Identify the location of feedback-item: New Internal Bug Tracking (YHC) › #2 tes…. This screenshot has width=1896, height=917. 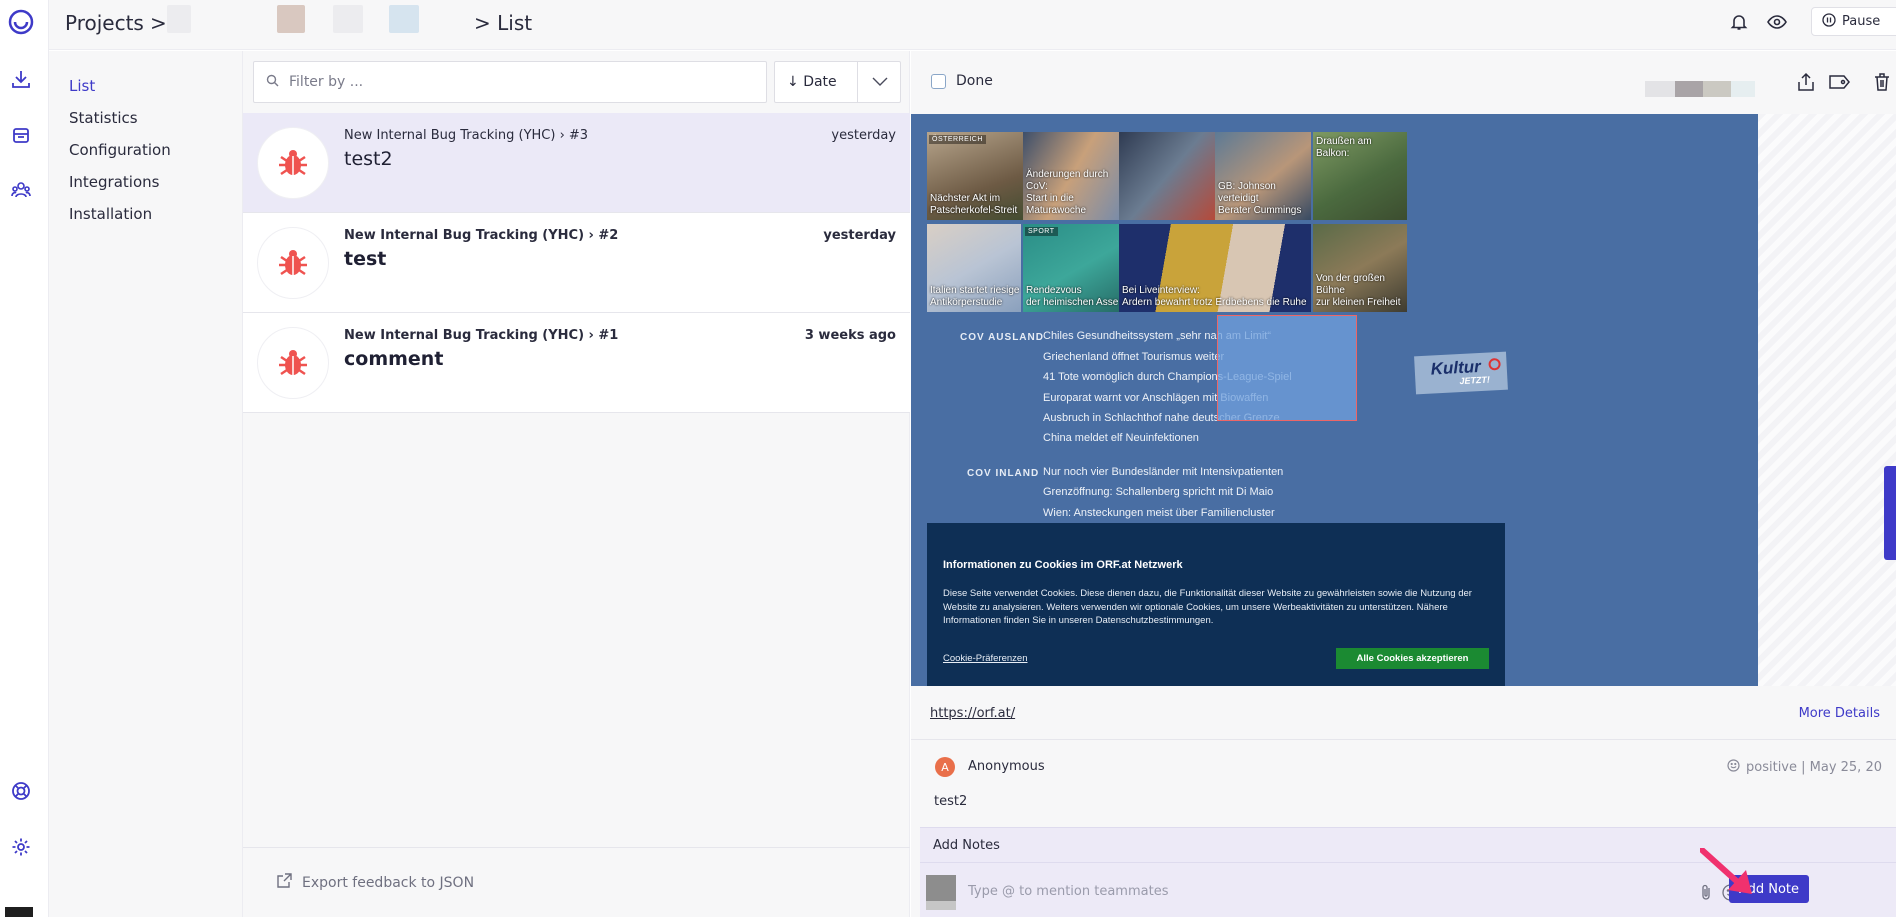
(576, 263).